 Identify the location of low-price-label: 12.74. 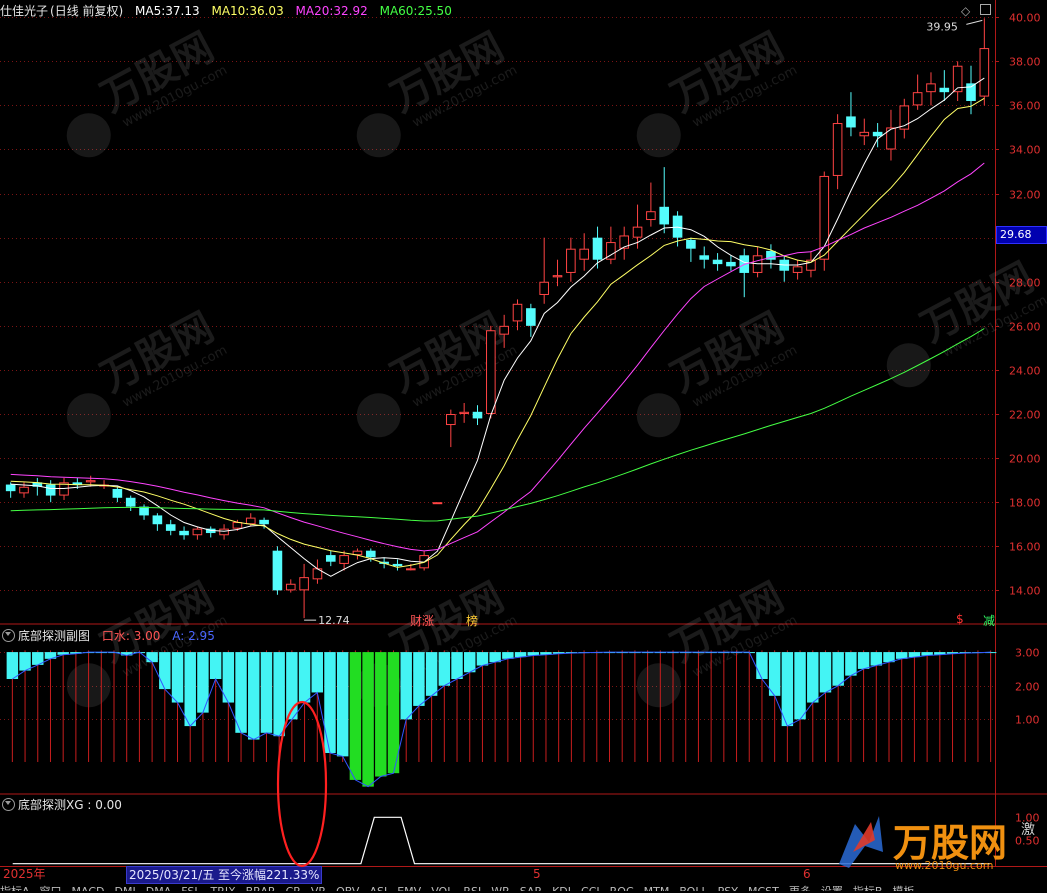
(334, 620).